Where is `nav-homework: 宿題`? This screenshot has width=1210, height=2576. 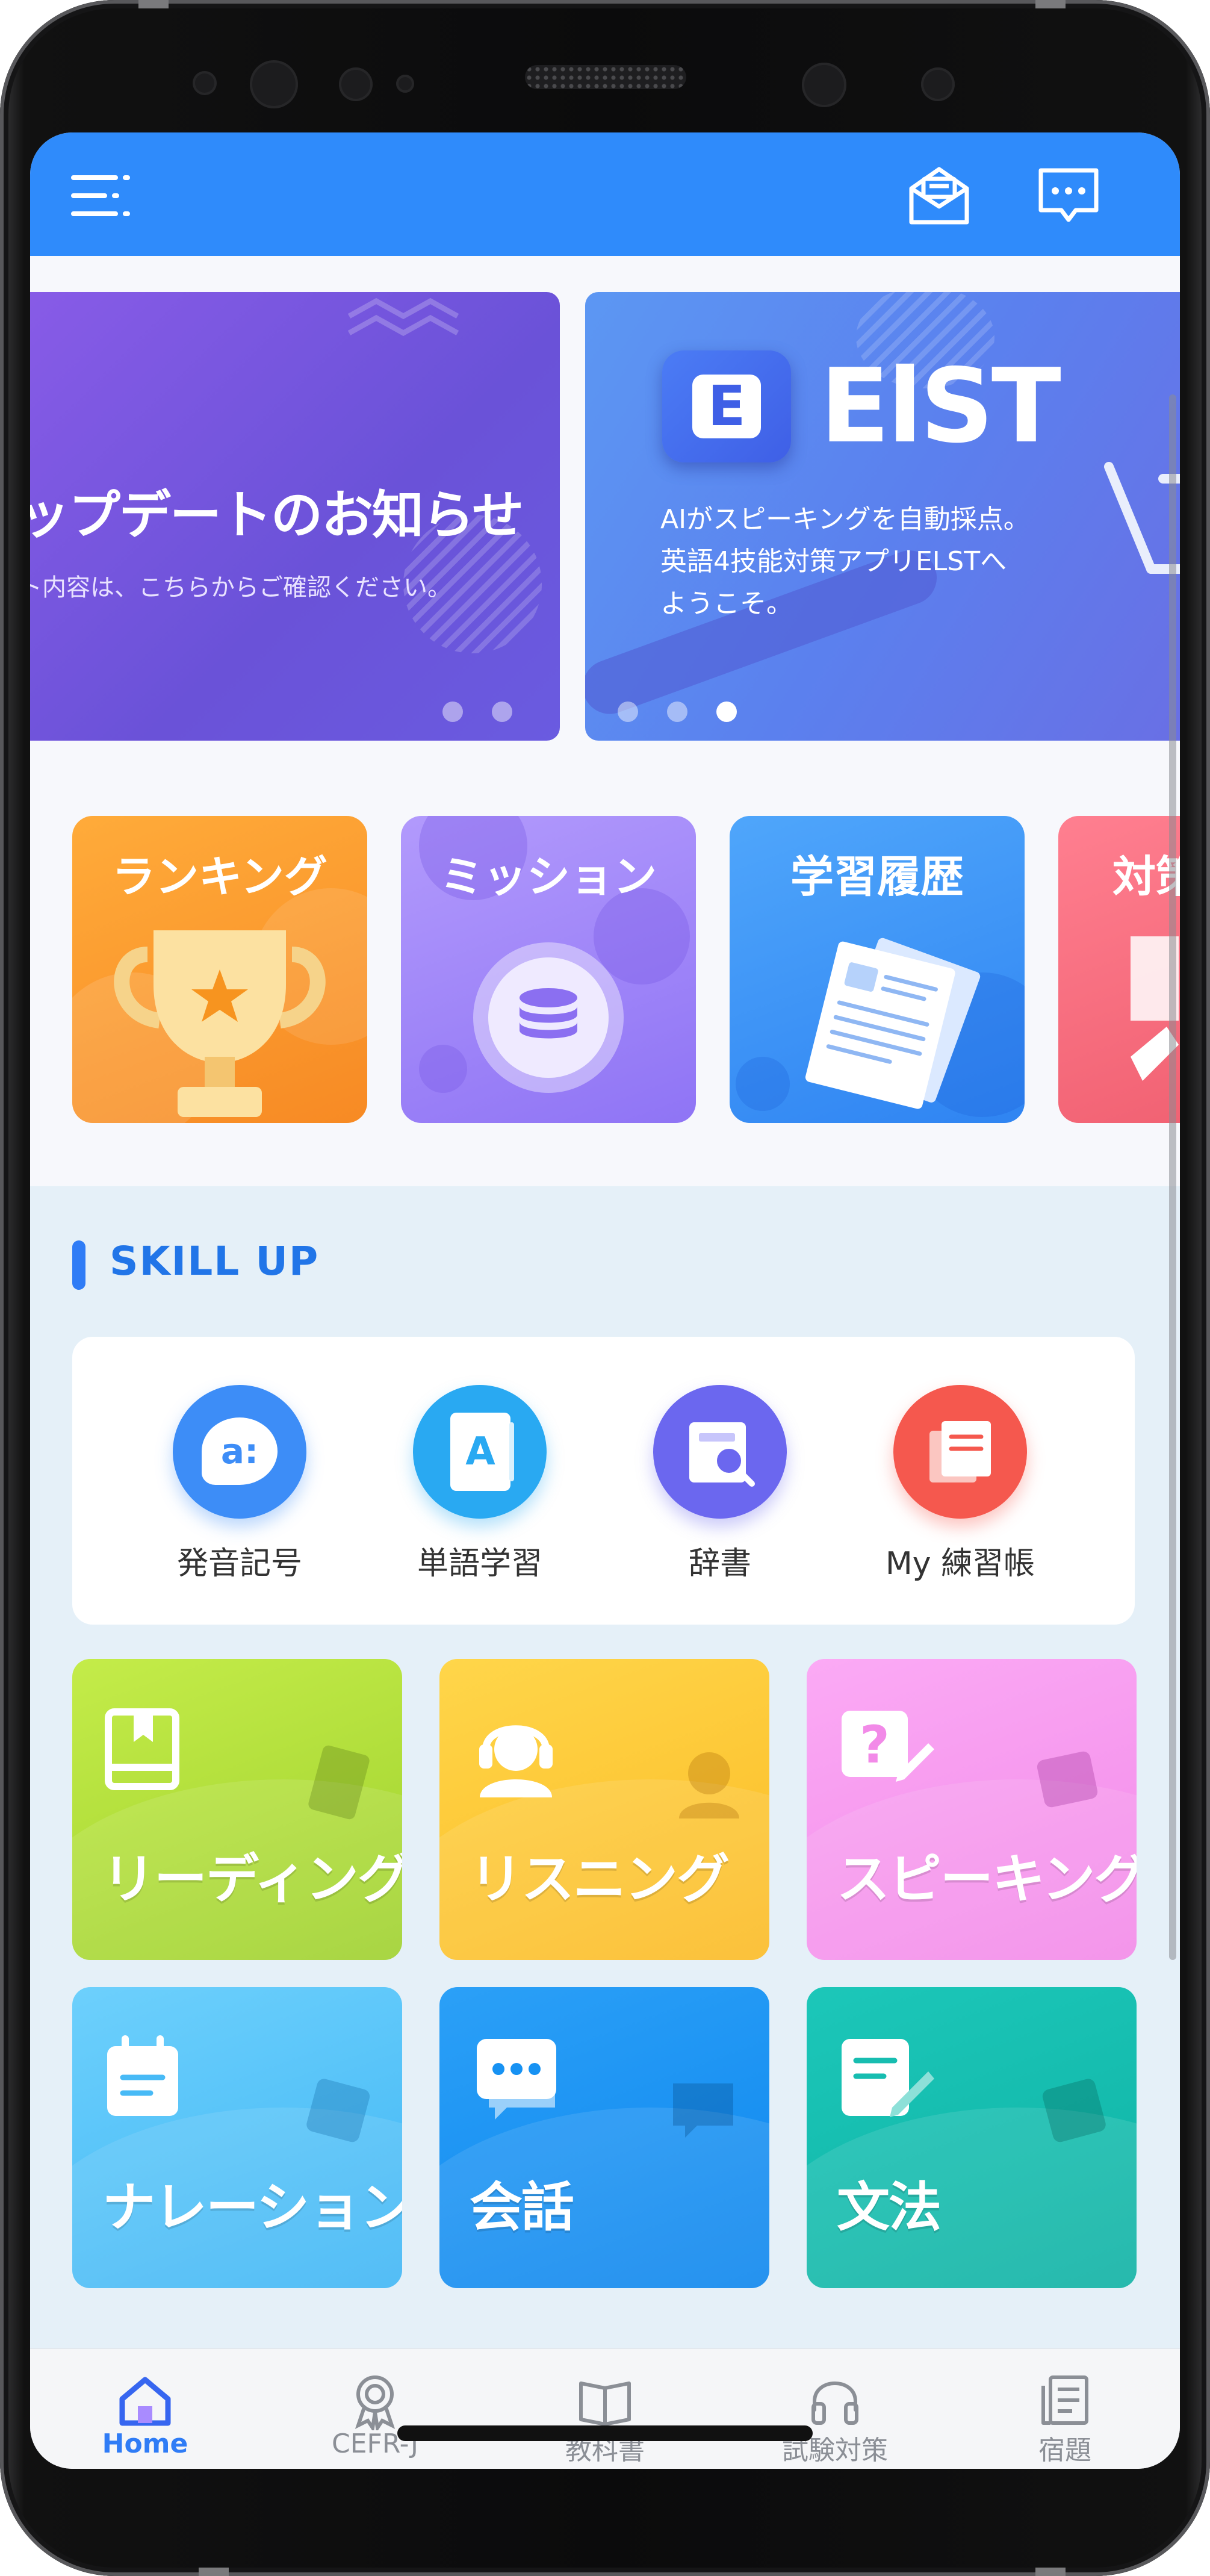 nav-homework: 宿題 is located at coordinates (1065, 2409).